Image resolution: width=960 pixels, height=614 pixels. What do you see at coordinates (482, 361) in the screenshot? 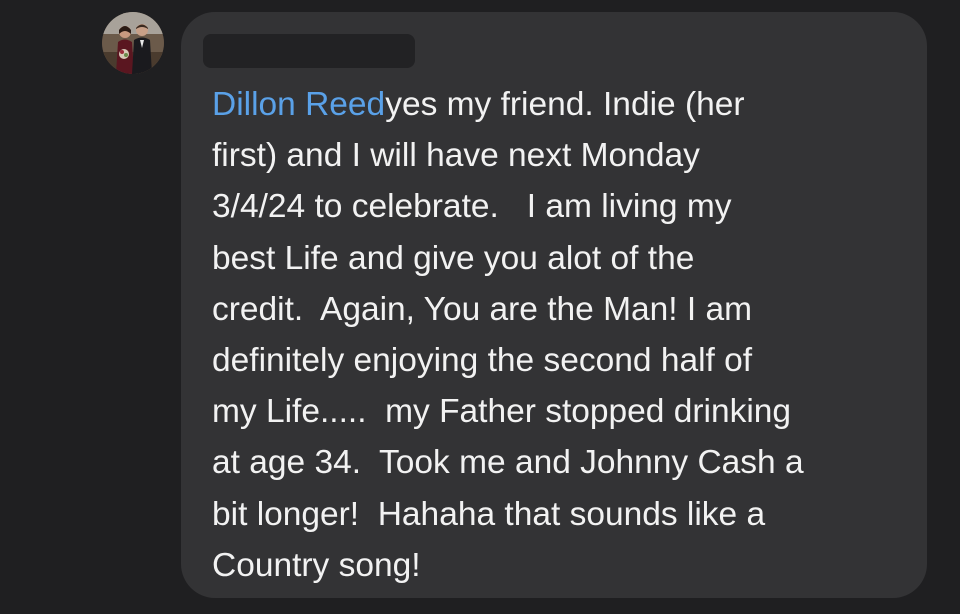
I see `comment-line: definitely enjoying the second half of` at bounding box center [482, 361].